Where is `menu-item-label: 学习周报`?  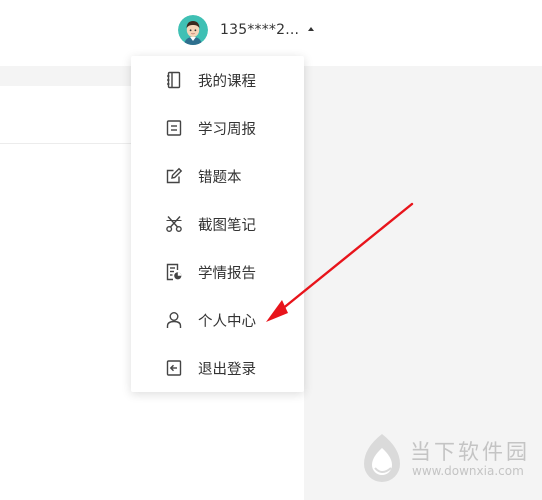 menu-item-label: 学习周报 is located at coordinates (227, 129).